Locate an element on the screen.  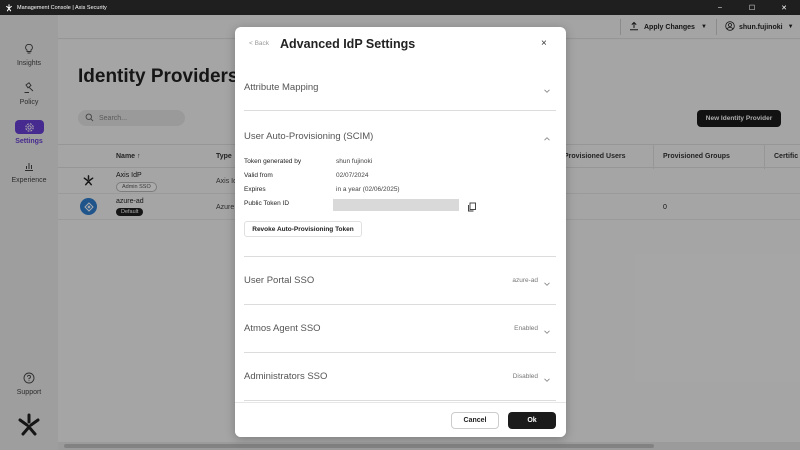
public-token-id-field is located at coordinates (396, 205).